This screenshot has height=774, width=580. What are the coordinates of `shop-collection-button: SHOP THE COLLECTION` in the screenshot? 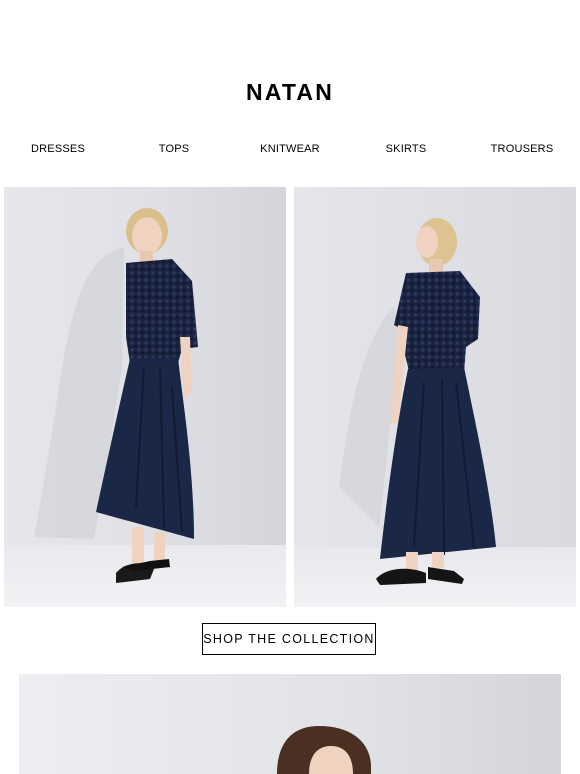 It's located at (289, 639).